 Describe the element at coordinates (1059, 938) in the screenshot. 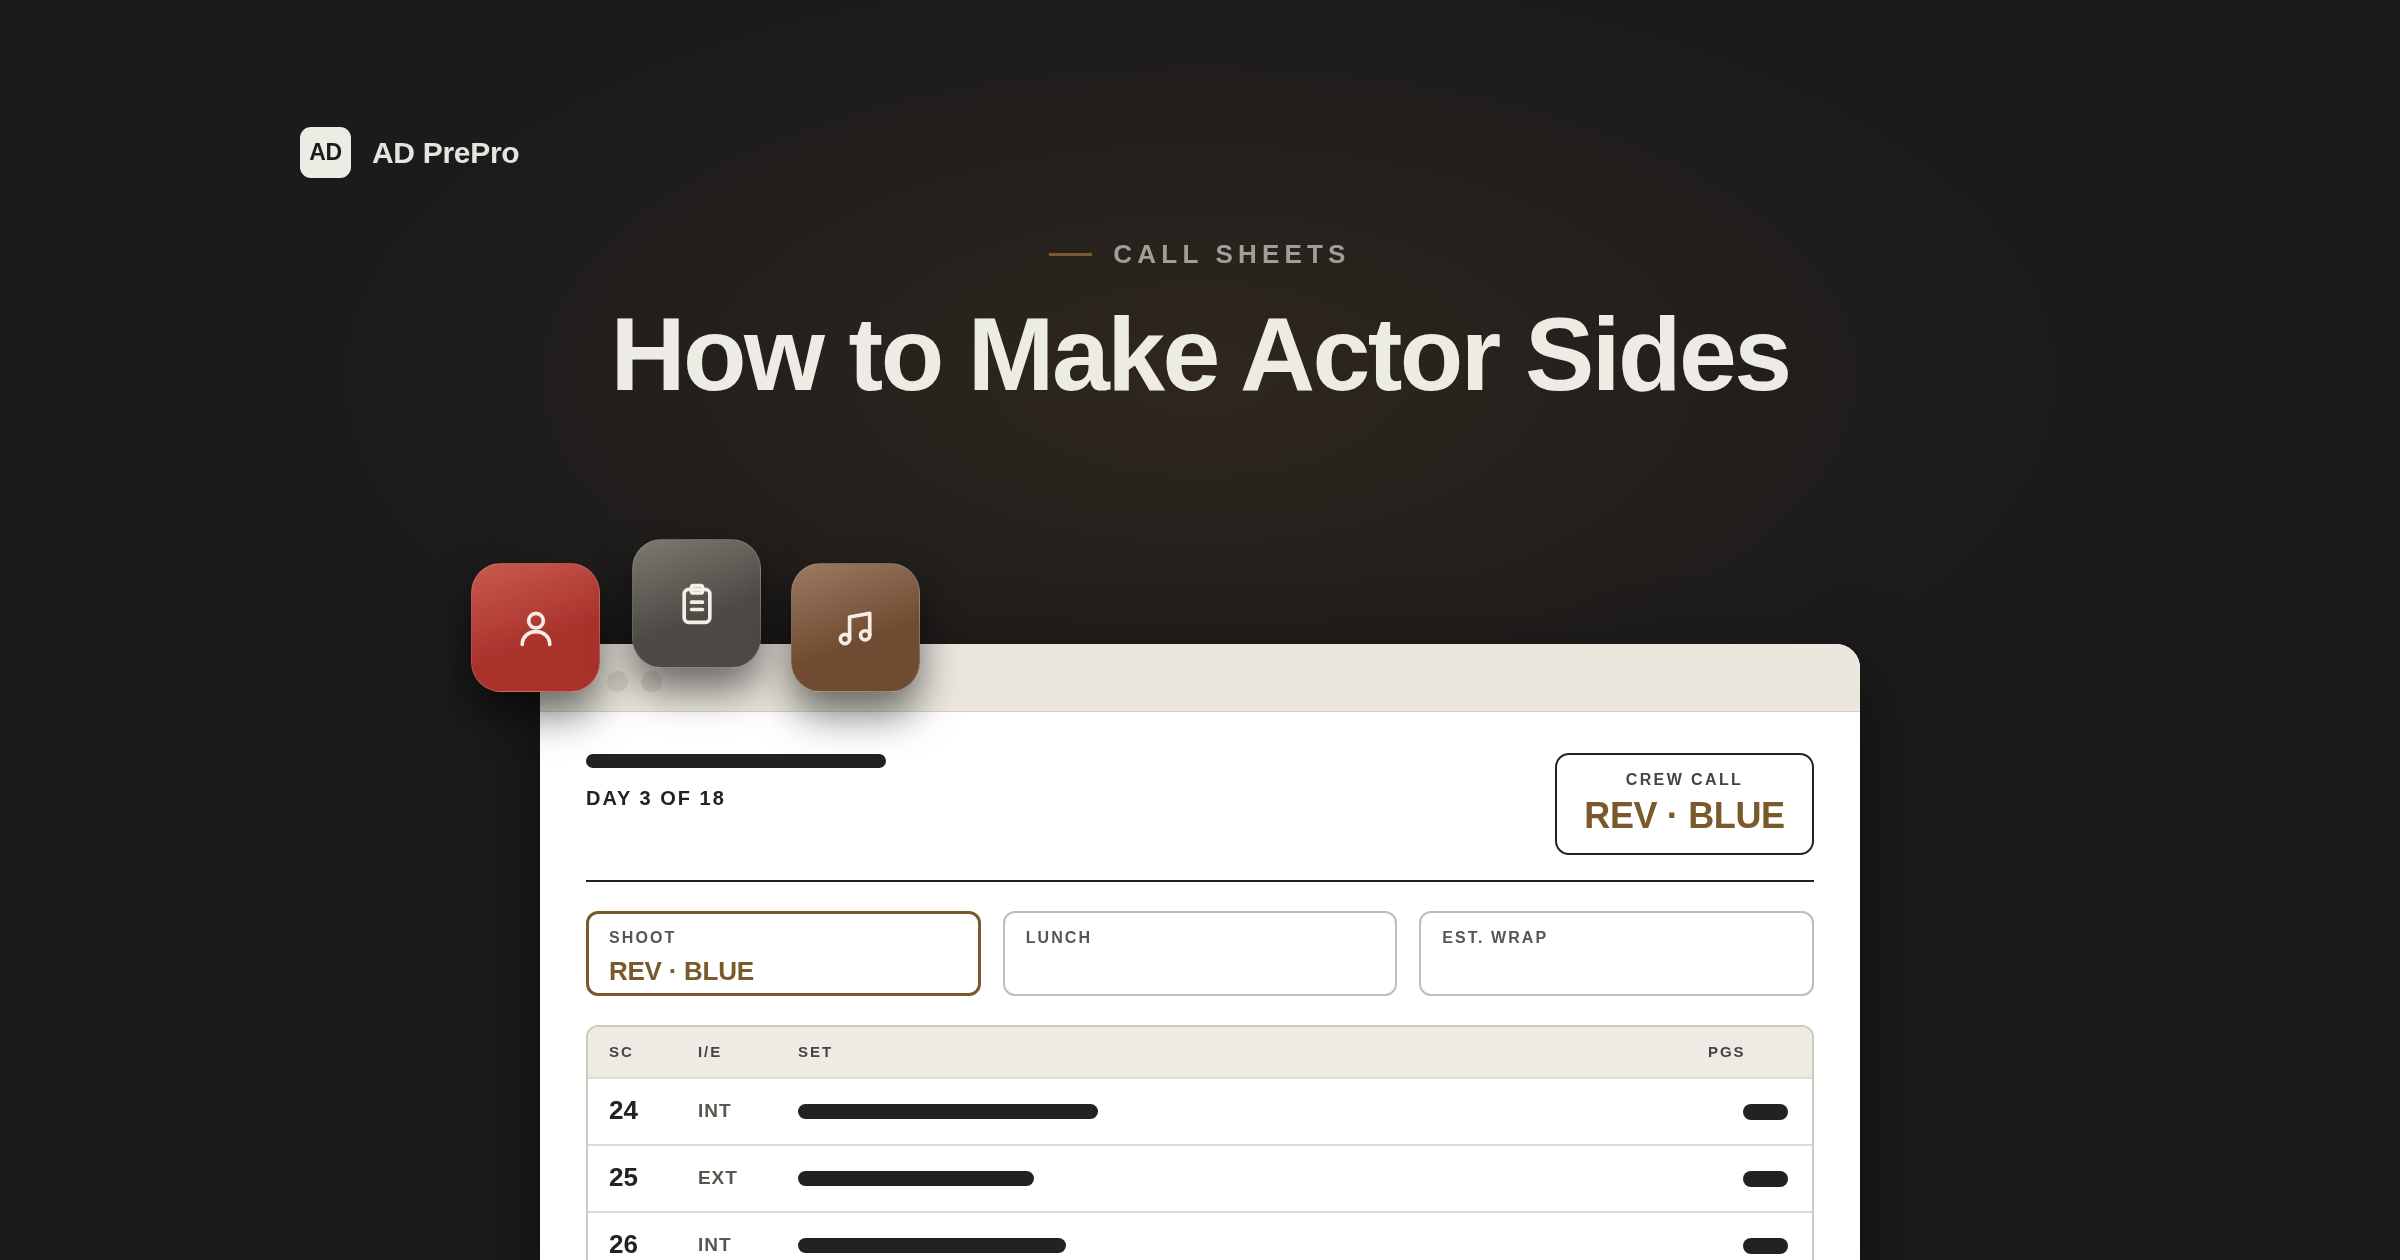

I see `card-label: LUNCH` at that location.